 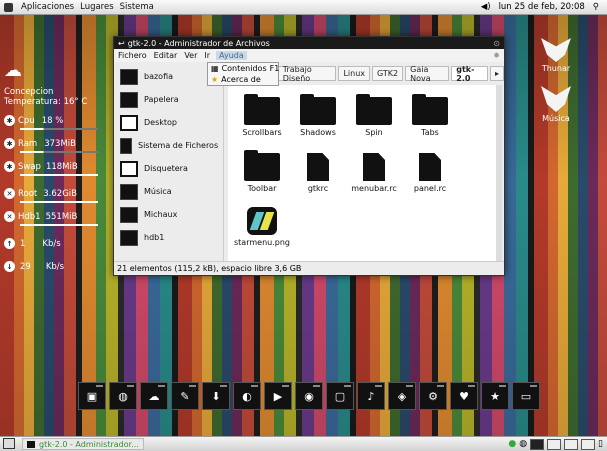 I want to click on sidebar-item-papelera: Papelera, so click(x=168, y=99).